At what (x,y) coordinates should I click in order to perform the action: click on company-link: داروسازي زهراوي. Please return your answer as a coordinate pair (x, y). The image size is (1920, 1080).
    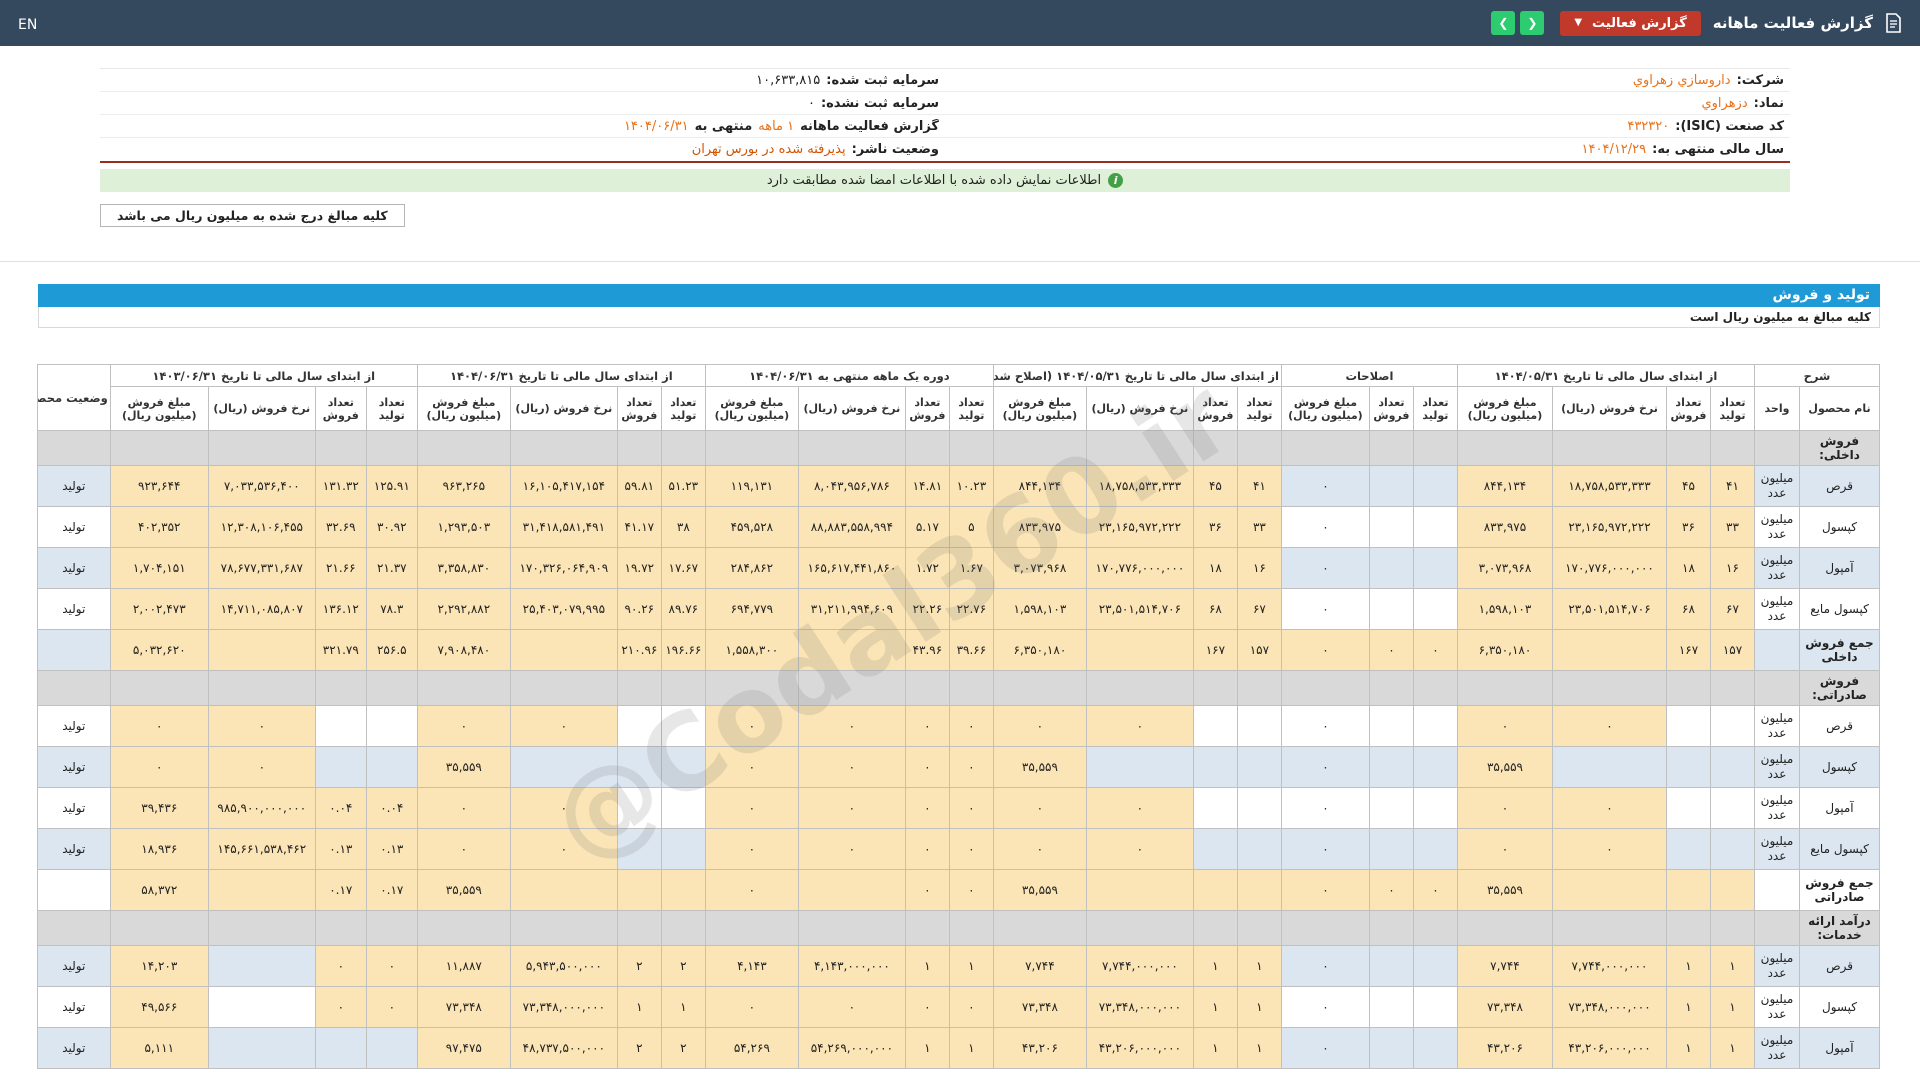
    Looking at the image, I should click on (1682, 80).